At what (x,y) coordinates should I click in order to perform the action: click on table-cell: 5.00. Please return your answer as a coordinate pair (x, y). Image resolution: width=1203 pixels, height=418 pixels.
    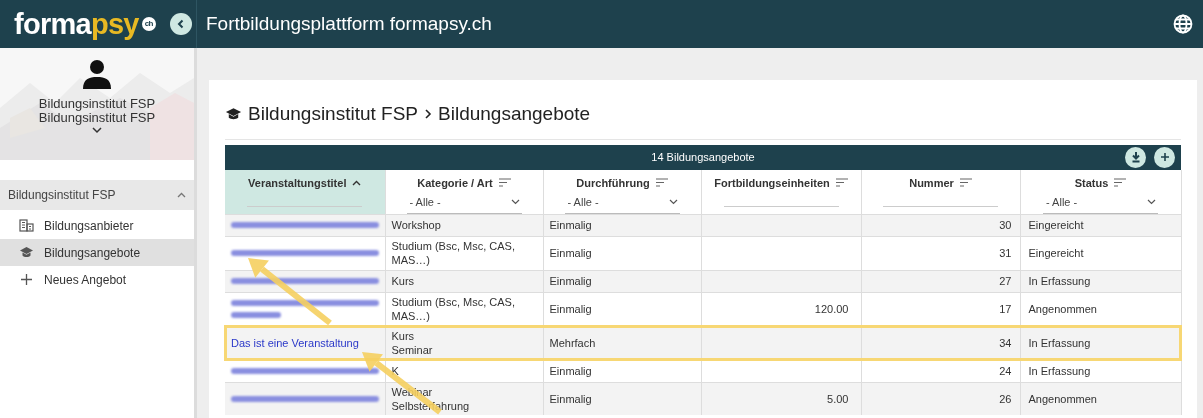
    Looking at the image, I should click on (781, 398).